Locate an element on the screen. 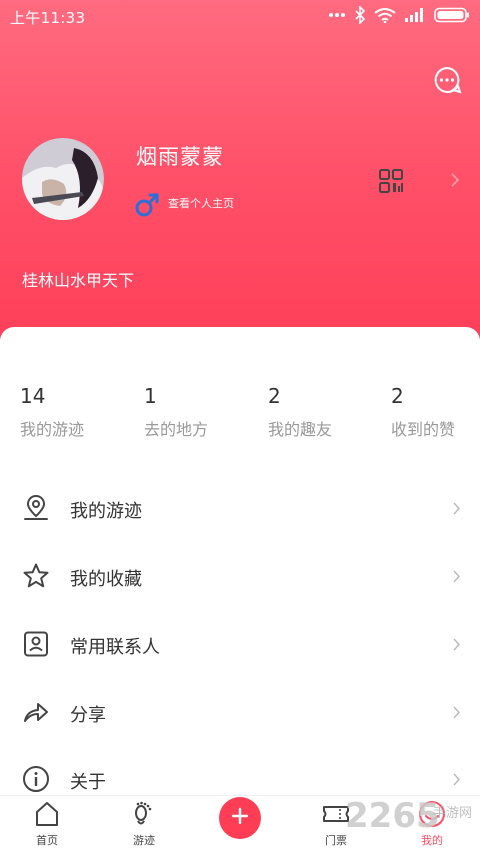  status-bar: 上午11:33 is located at coordinates (240, 17).